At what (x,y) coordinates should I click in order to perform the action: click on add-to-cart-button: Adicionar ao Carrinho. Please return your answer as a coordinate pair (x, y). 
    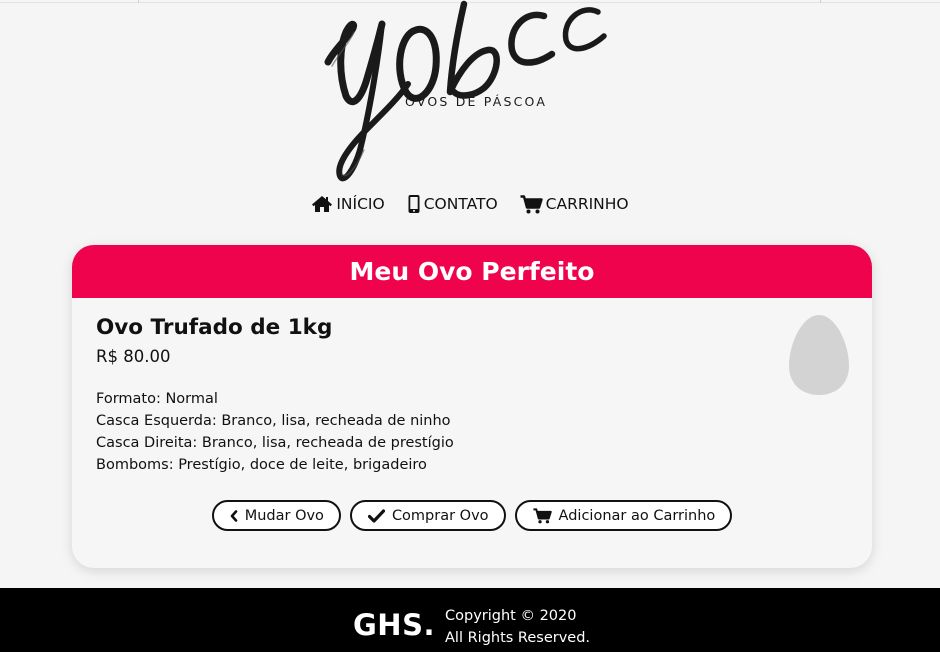
    Looking at the image, I should click on (623, 515).